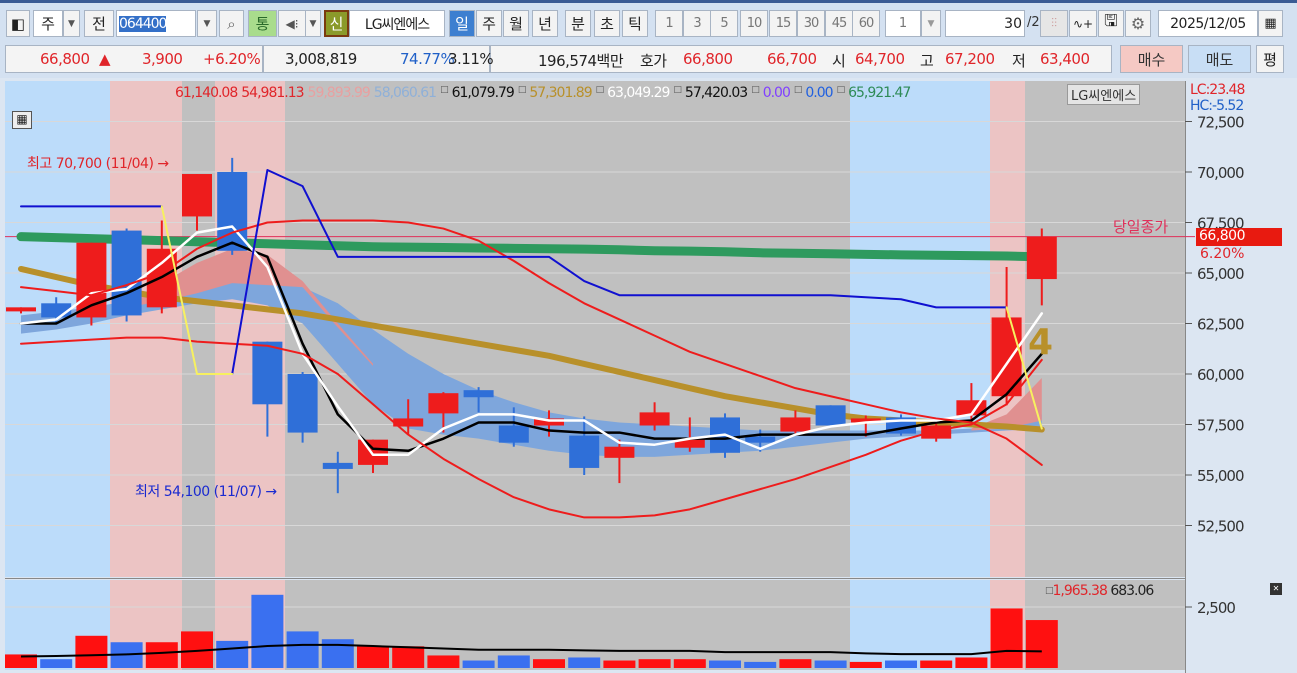 The width and height of the screenshot is (1297, 673). I want to click on trade-volume: 3,008,819, so click(321, 59).